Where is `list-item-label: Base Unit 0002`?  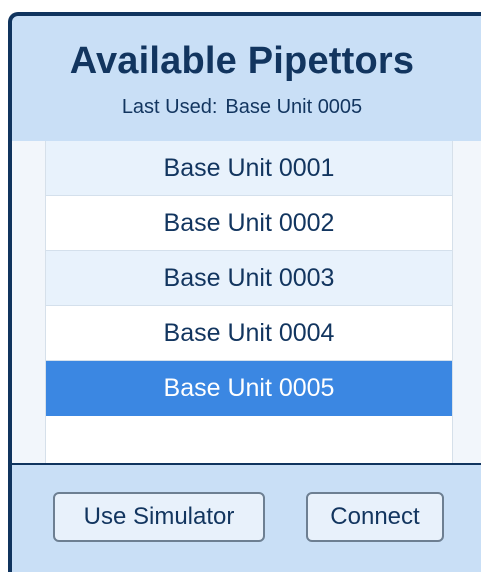
list-item-label: Base Unit 0002 is located at coordinates (249, 222).